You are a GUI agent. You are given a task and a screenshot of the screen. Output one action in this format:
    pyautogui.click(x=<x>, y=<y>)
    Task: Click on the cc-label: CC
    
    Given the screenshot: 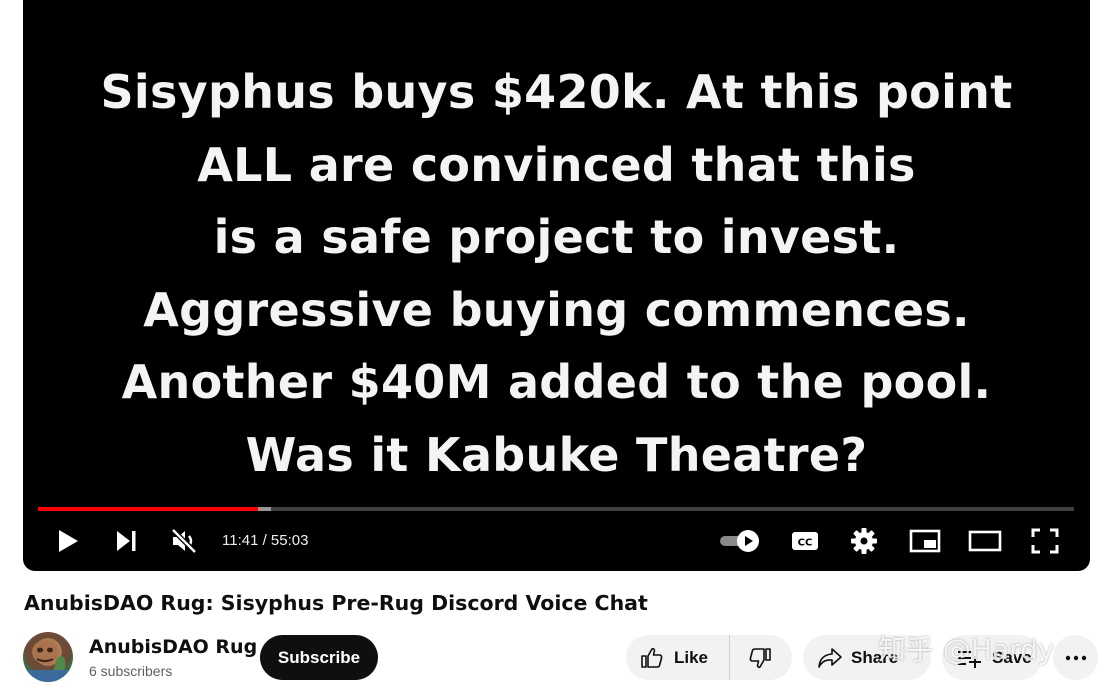 What is the action you would take?
    pyautogui.click(x=805, y=543)
    